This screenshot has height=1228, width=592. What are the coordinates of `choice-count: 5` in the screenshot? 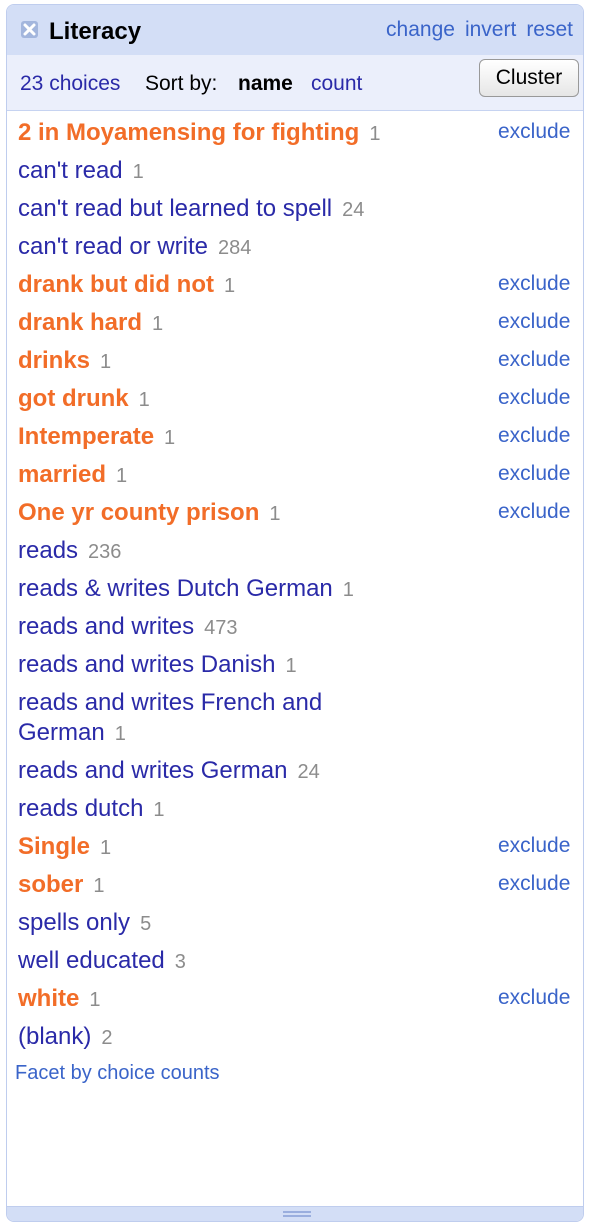 It's located at (146, 924).